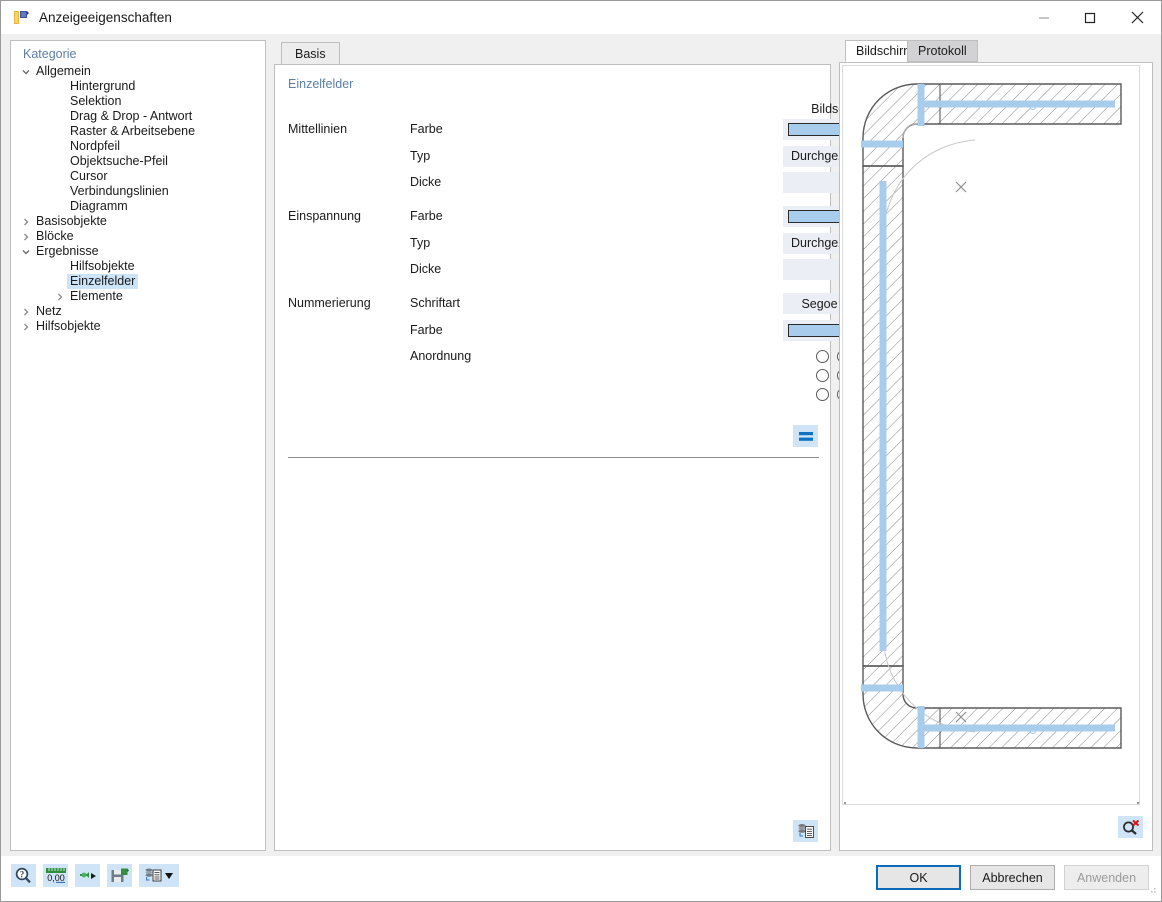 The height and width of the screenshot is (902, 1162). Describe the element at coordinates (138, 281) in the screenshot. I see `sidebar-item-einzelfelder: Einzelfelder` at that location.